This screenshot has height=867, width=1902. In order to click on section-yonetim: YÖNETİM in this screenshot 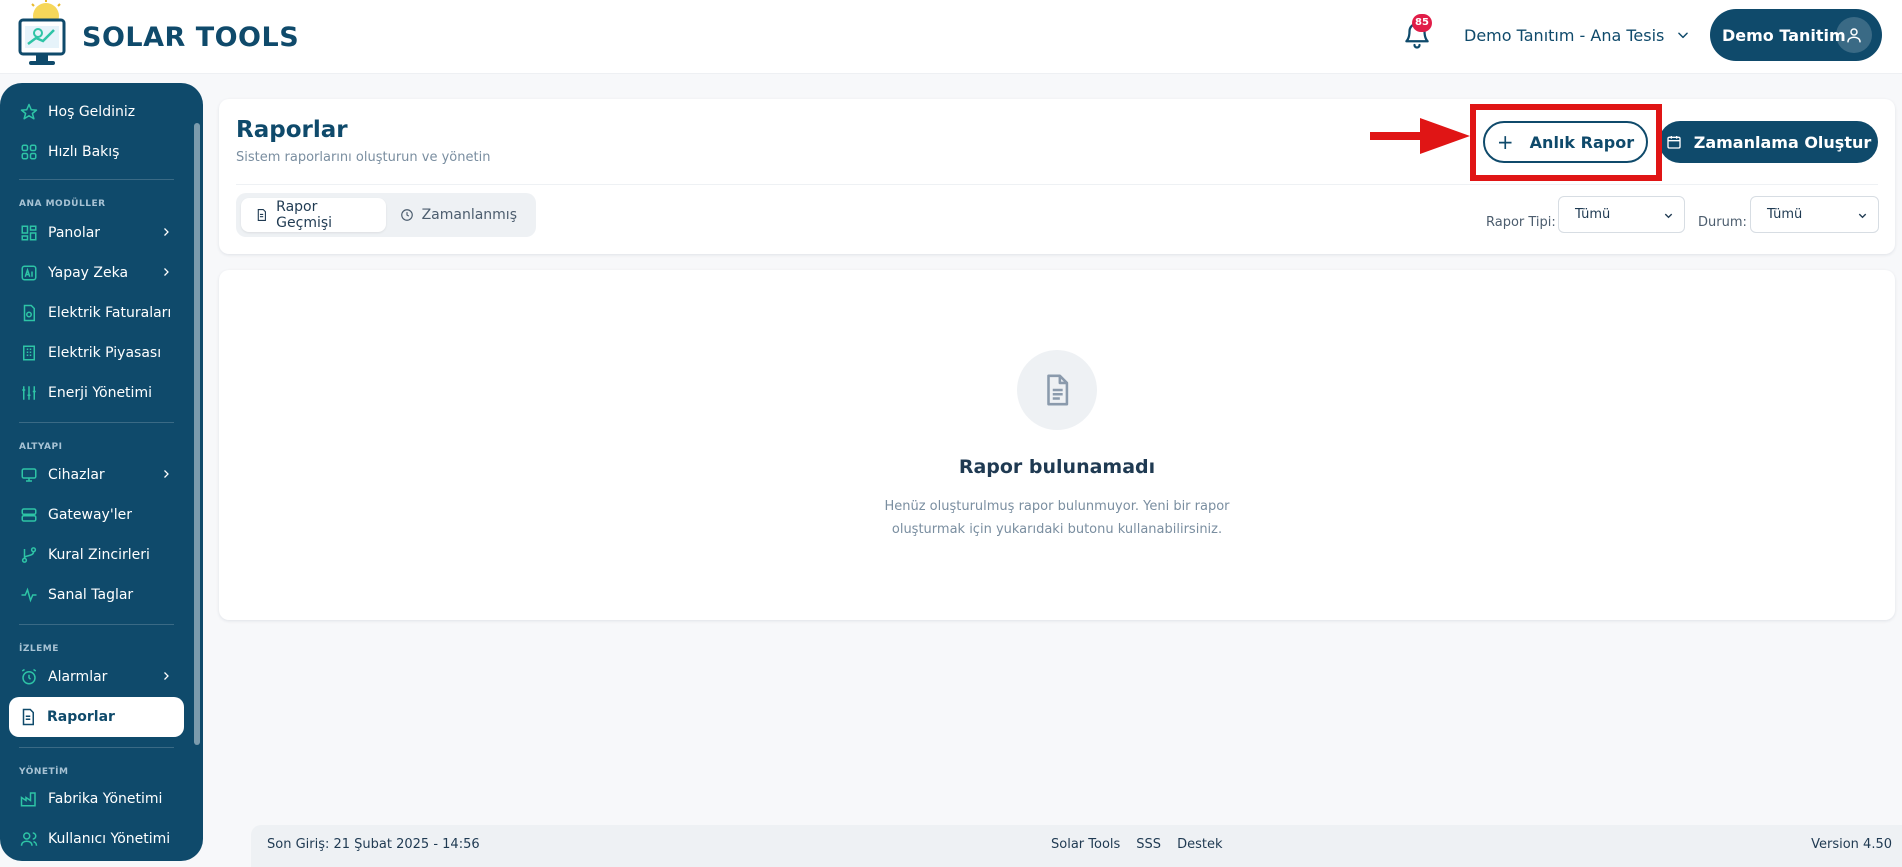, I will do `click(44, 772)`.